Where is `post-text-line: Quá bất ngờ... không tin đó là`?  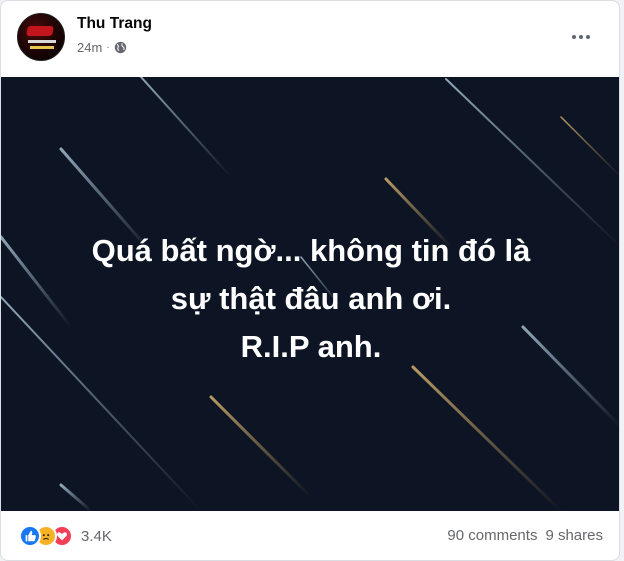 post-text-line: Quá bất ngờ... không tin đó là is located at coordinates (311, 250).